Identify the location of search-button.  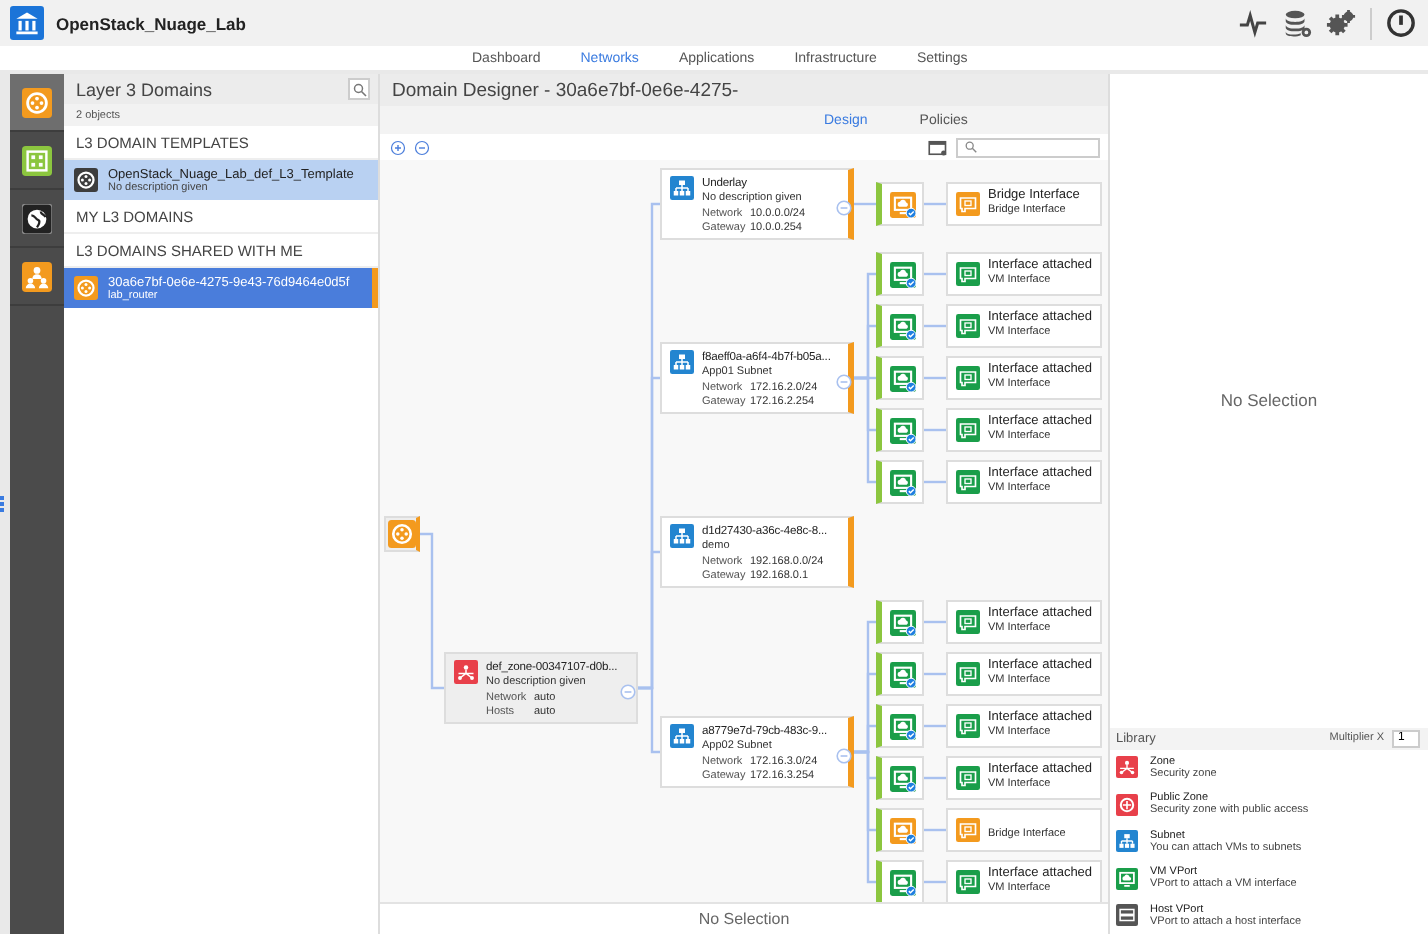
(359, 89).